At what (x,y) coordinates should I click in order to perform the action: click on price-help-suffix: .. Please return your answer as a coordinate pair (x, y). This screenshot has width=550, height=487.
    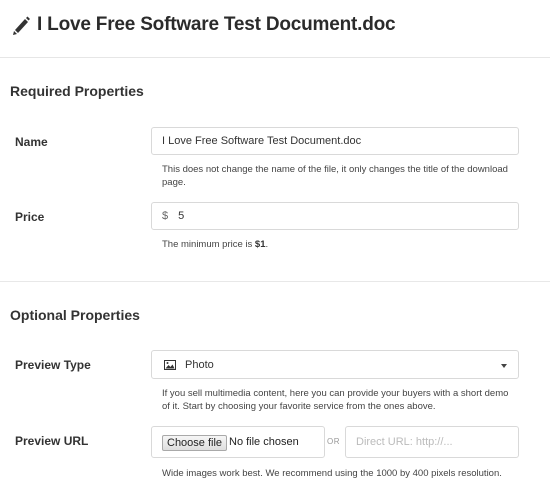
    Looking at the image, I should click on (267, 244).